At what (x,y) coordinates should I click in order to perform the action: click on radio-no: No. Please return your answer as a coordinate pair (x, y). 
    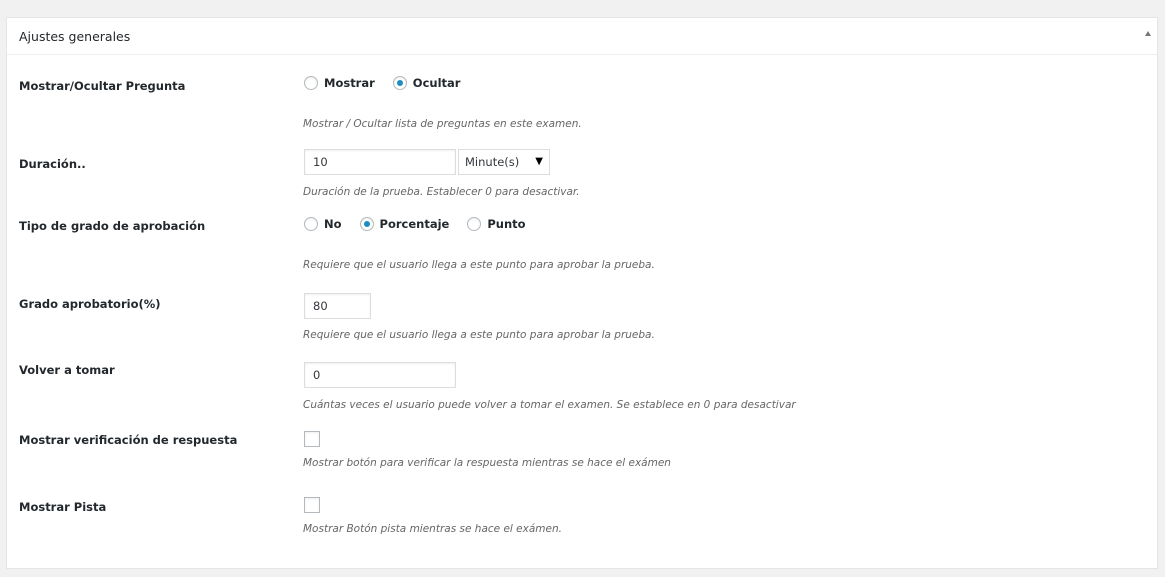
    Looking at the image, I should click on (323, 224).